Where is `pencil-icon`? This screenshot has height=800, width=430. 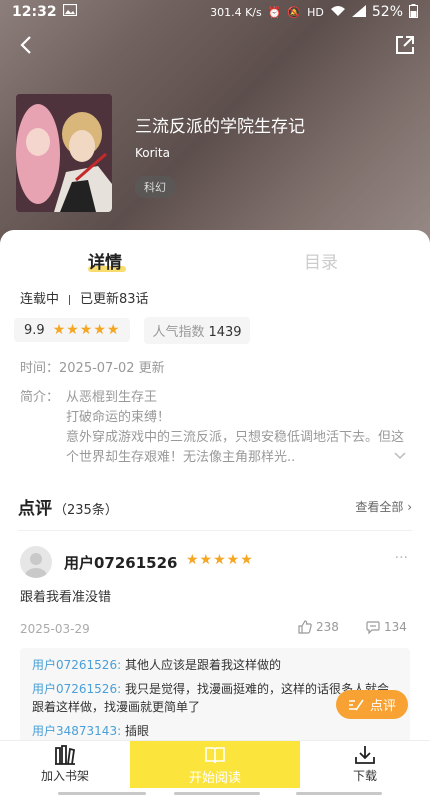 pencil-icon is located at coordinates (356, 704).